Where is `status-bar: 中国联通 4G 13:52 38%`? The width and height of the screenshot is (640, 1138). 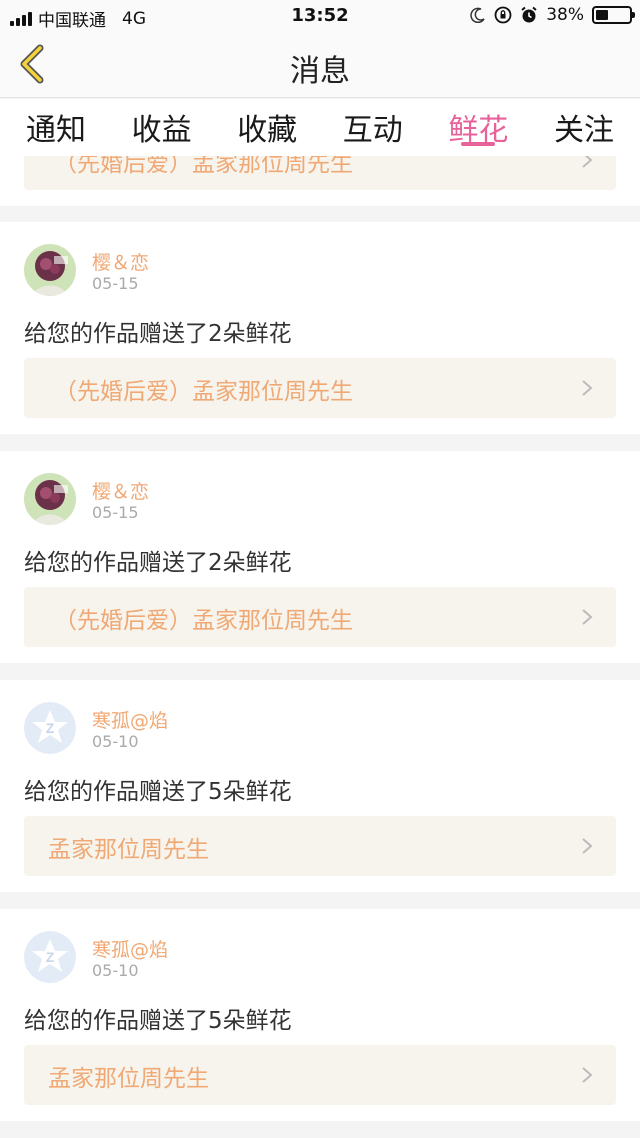
status-bar: 中国联通 4G 13:52 38% is located at coordinates (320, 16).